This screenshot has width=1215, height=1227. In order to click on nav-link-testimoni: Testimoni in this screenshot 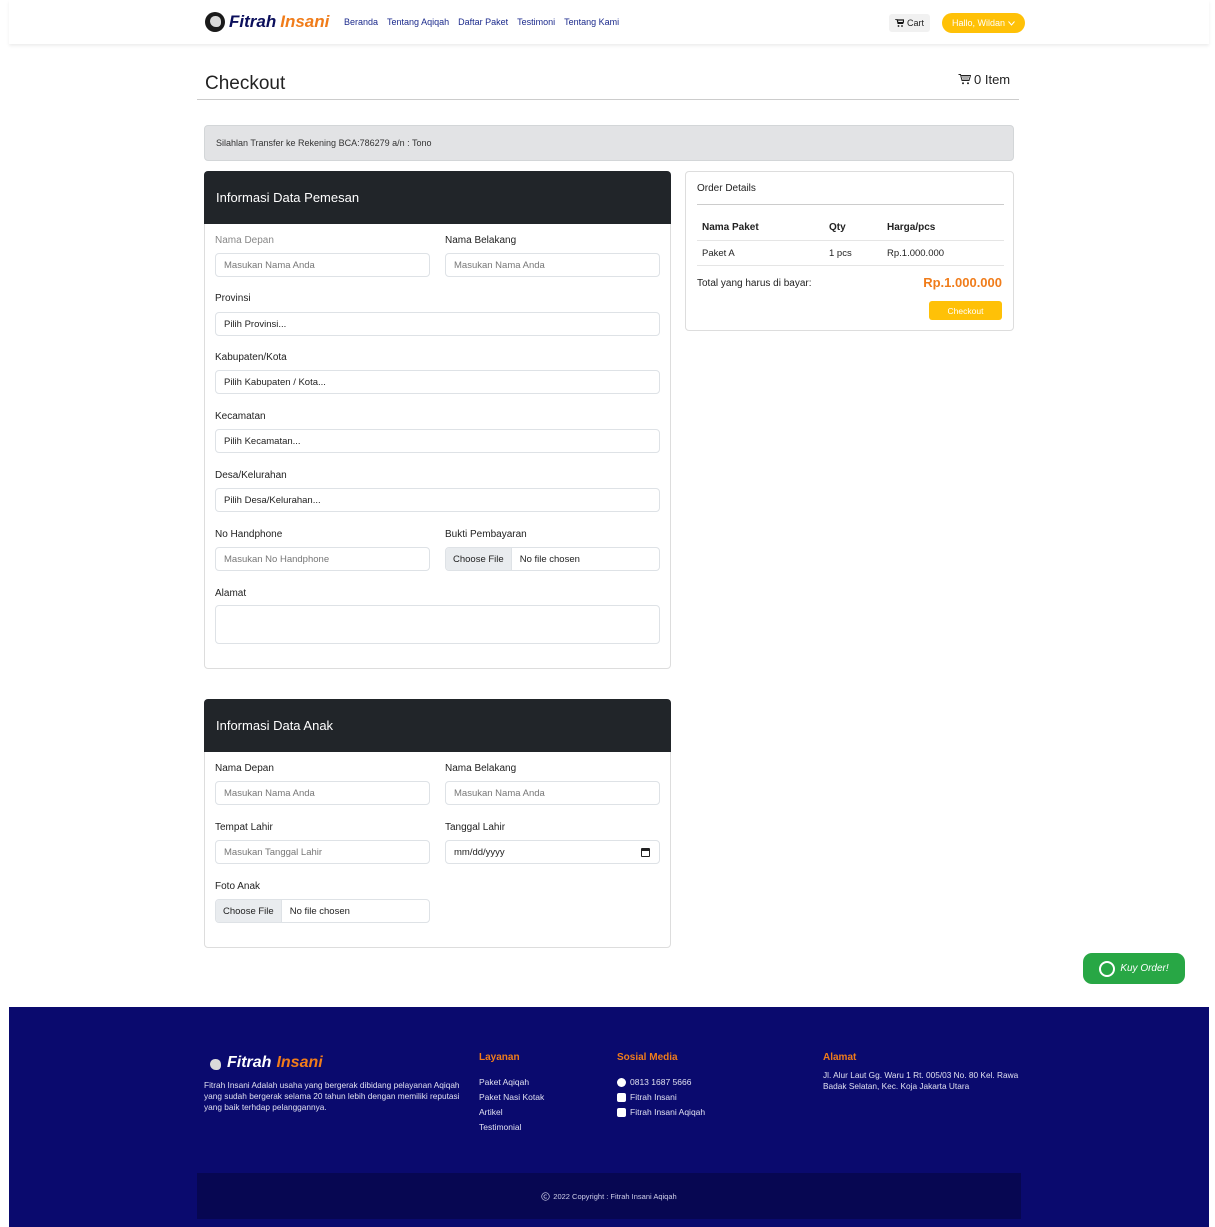, I will do `click(536, 22)`.